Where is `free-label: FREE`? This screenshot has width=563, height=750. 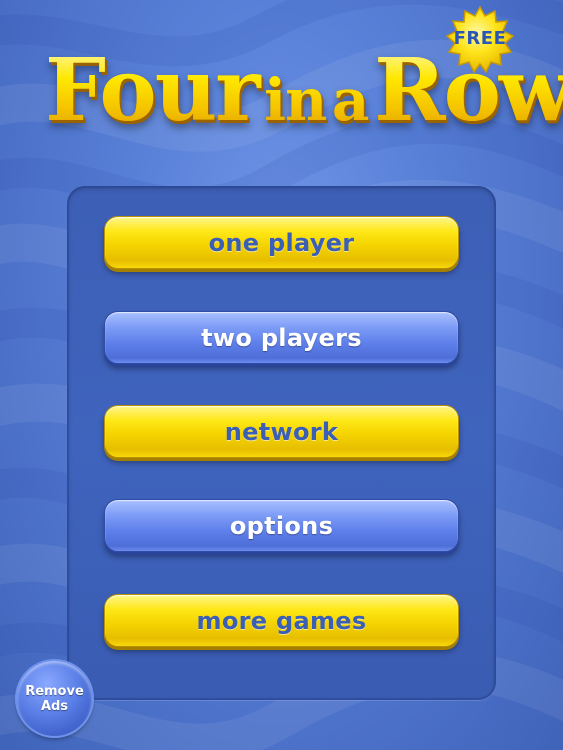
free-label: FREE is located at coordinates (480, 38).